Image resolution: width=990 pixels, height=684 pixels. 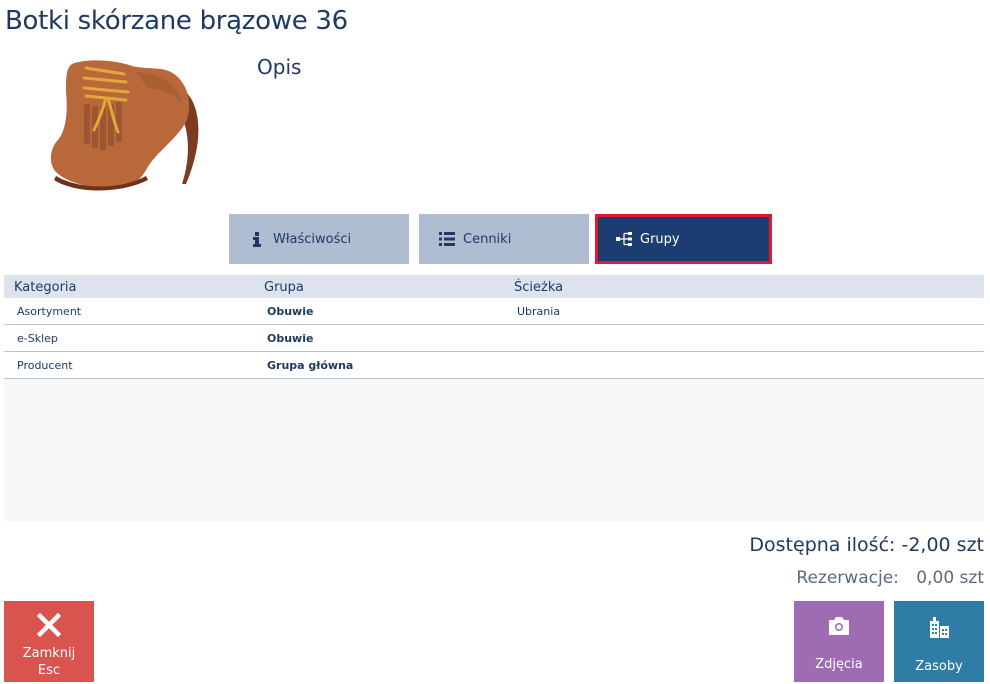 I want to click on tab-cenniki: Cenniki, so click(x=504, y=239).